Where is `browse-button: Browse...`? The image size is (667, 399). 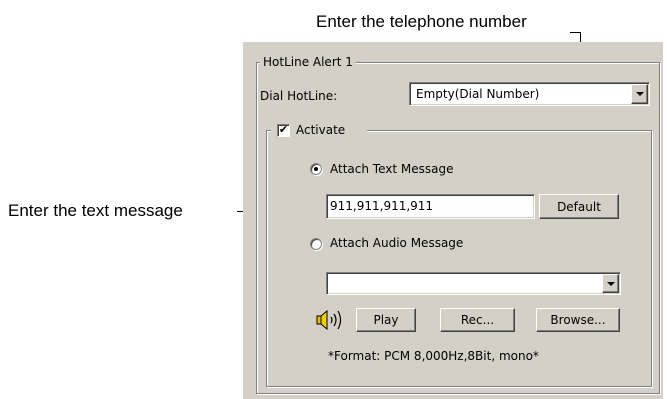 browse-button: Browse... is located at coordinates (578, 320).